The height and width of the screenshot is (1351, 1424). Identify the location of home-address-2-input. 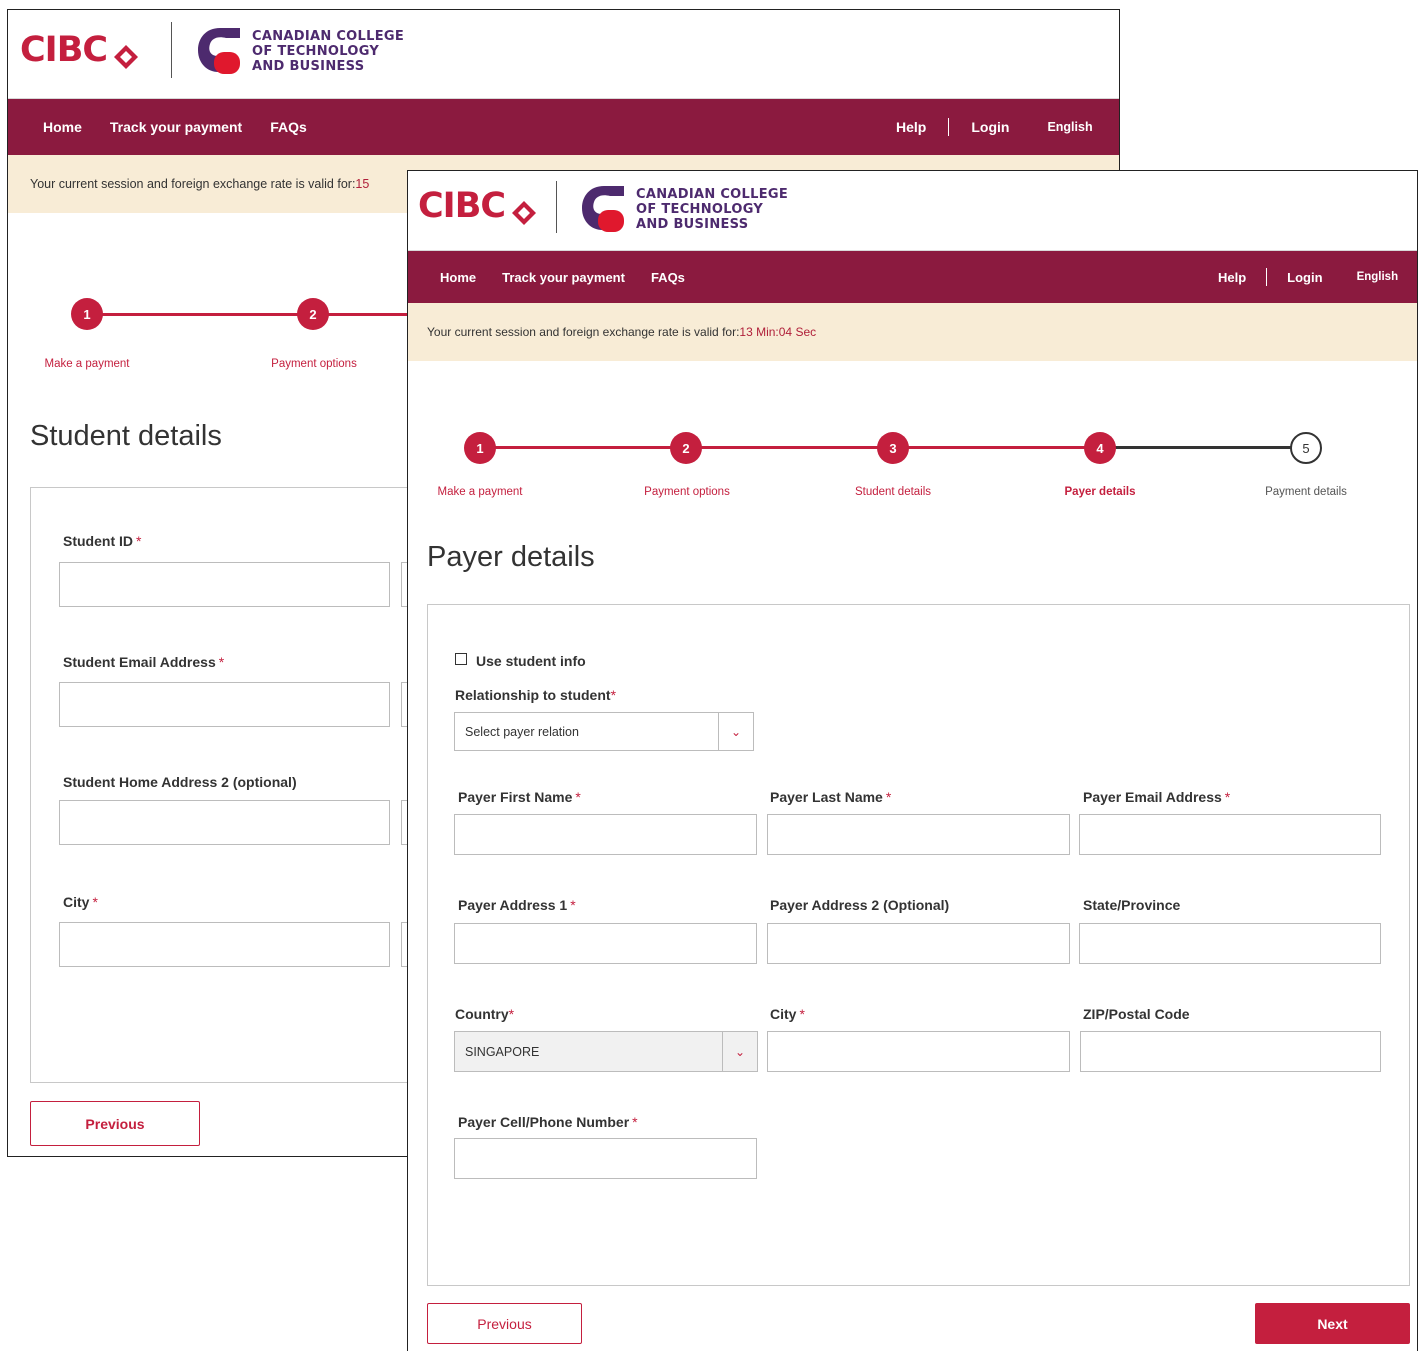
(224, 822).